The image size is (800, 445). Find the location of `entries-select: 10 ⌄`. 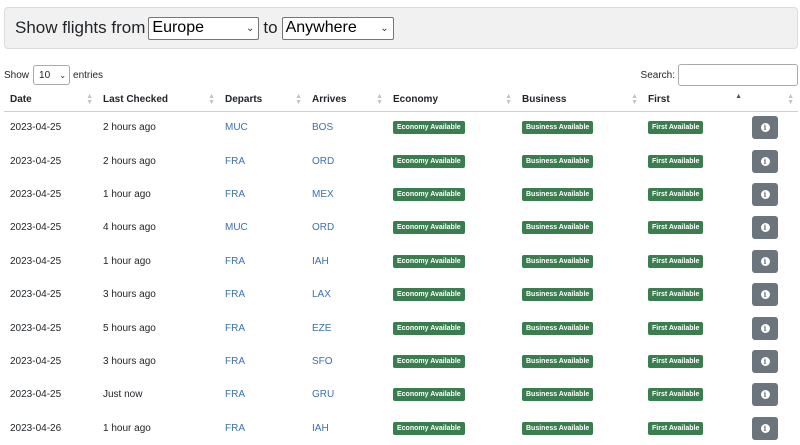

entries-select: 10 ⌄ is located at coordinates (52, 75).